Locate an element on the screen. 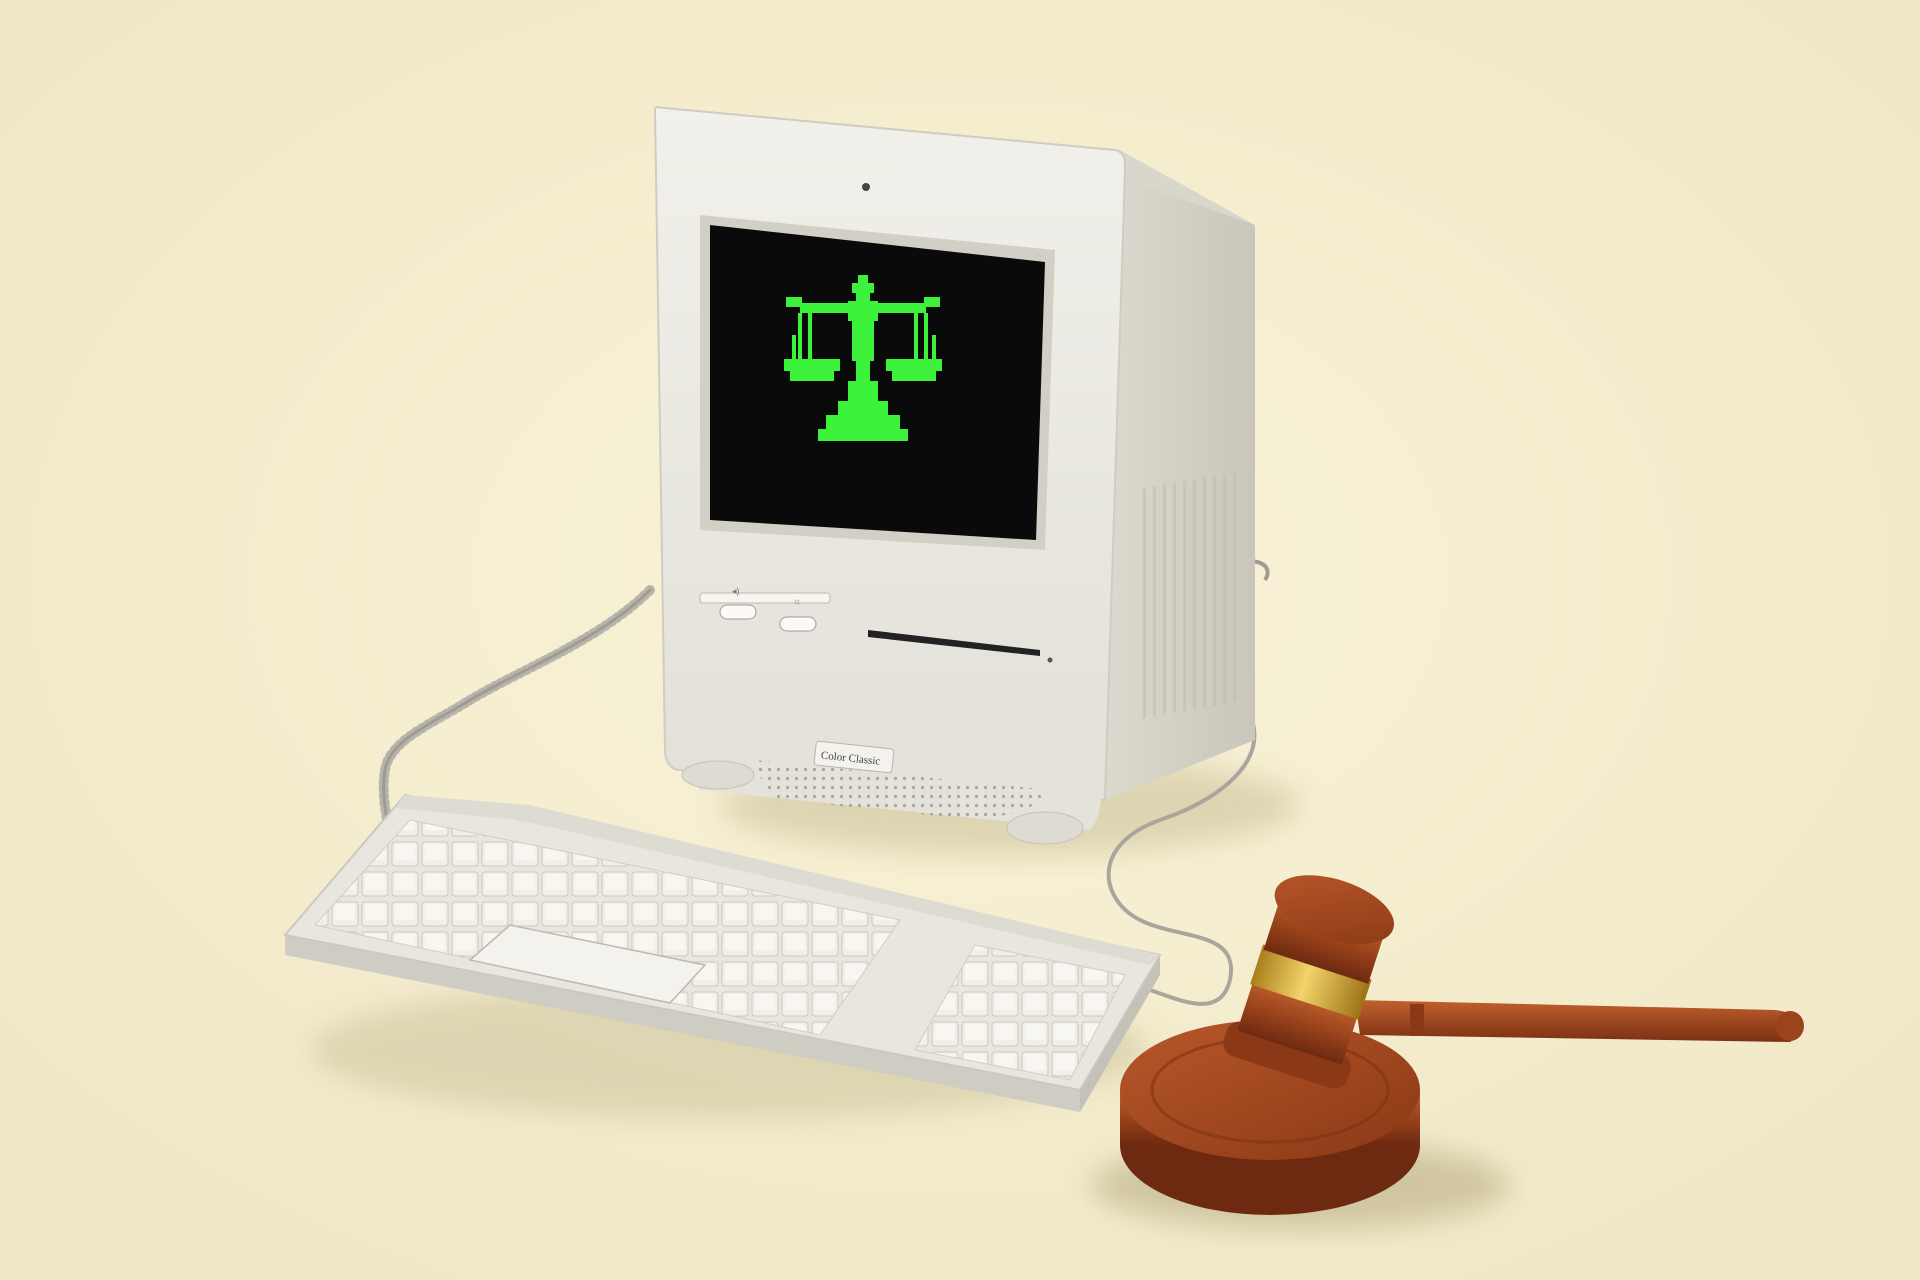  camera-dot is located at coordinates (866, 187).